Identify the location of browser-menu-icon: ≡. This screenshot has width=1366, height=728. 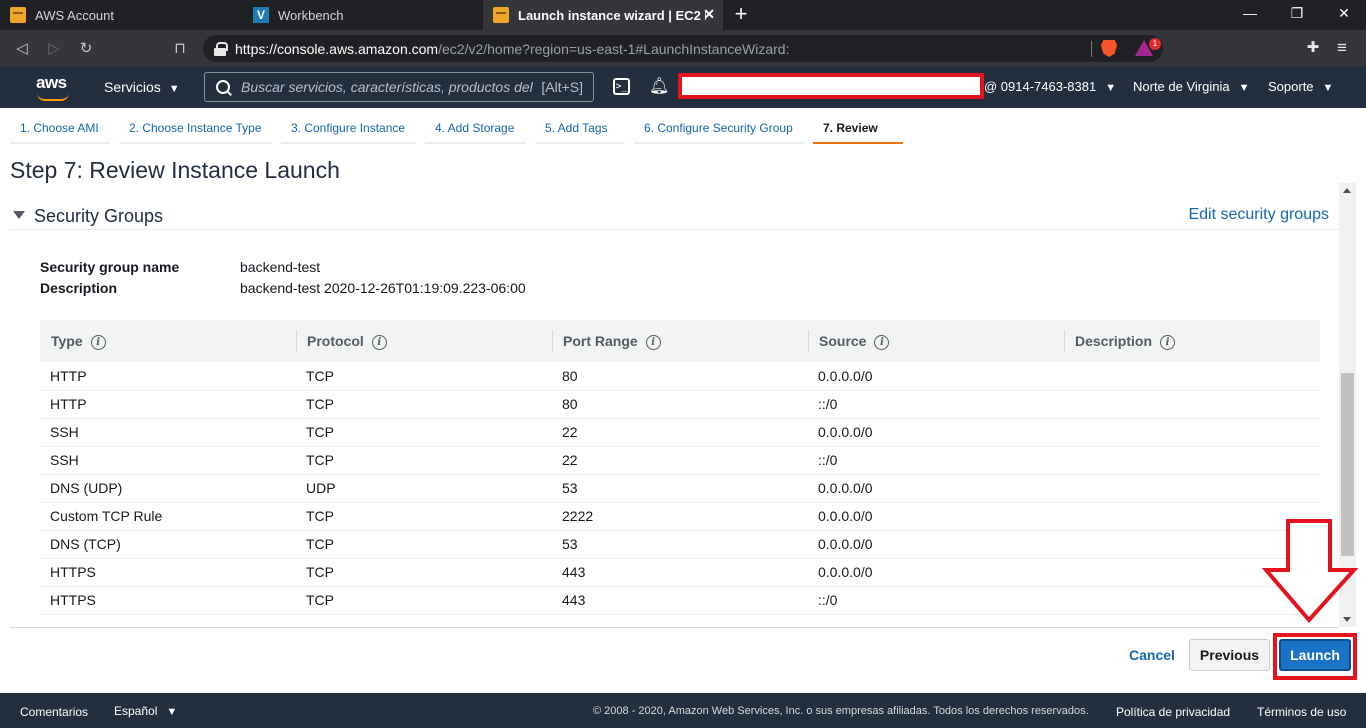
(1342, 48).